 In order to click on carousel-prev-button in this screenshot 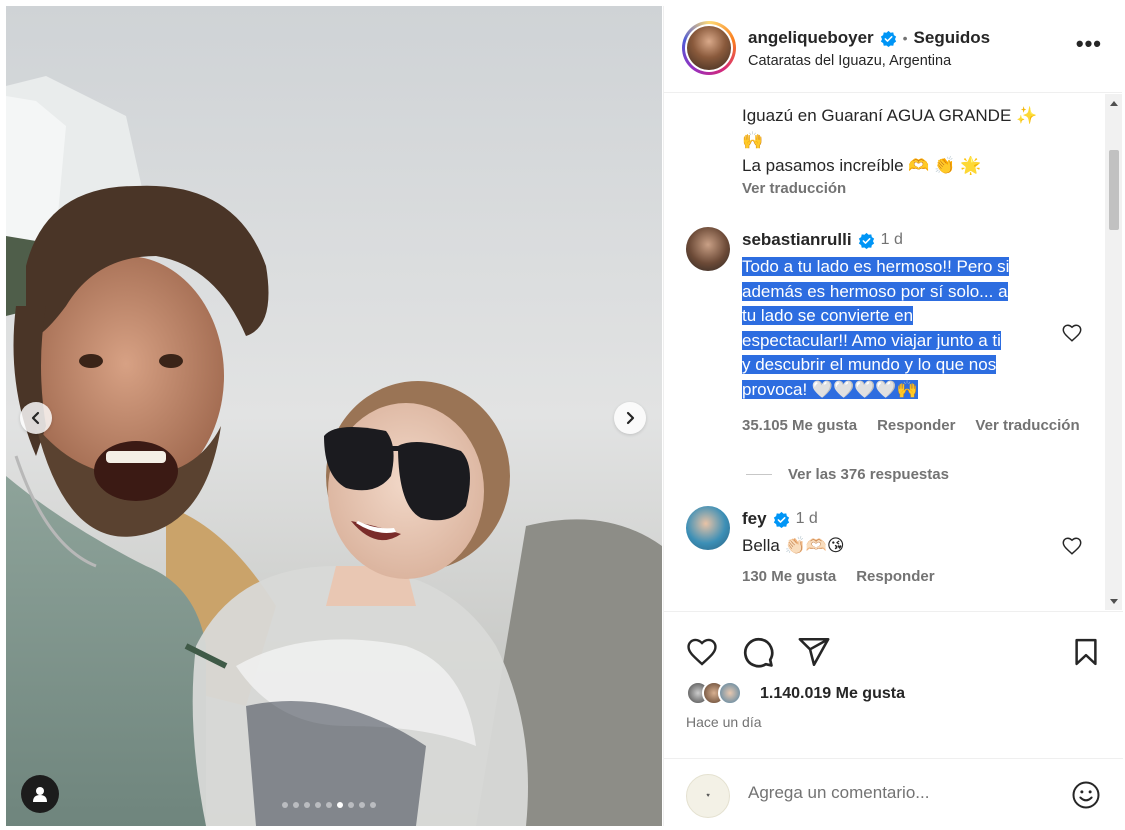, I will do `click(36, 418)`.